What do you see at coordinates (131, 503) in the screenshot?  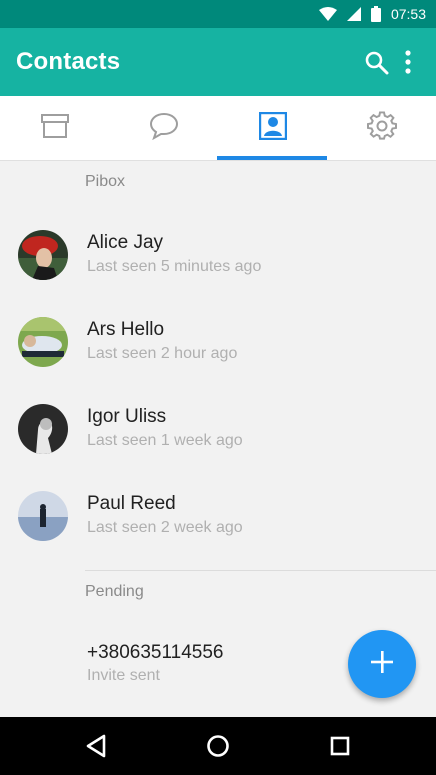 I see `contact-name: Paul Reed` at bounding box center [131, 503].